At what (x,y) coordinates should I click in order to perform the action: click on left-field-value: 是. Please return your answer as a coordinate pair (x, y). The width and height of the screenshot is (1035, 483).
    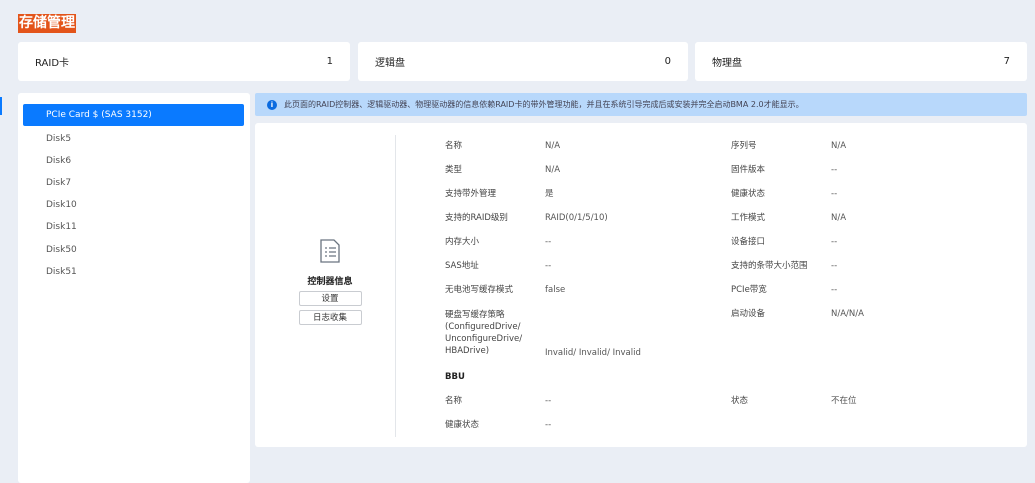
    Looking at the image, I should click on (549, 194).